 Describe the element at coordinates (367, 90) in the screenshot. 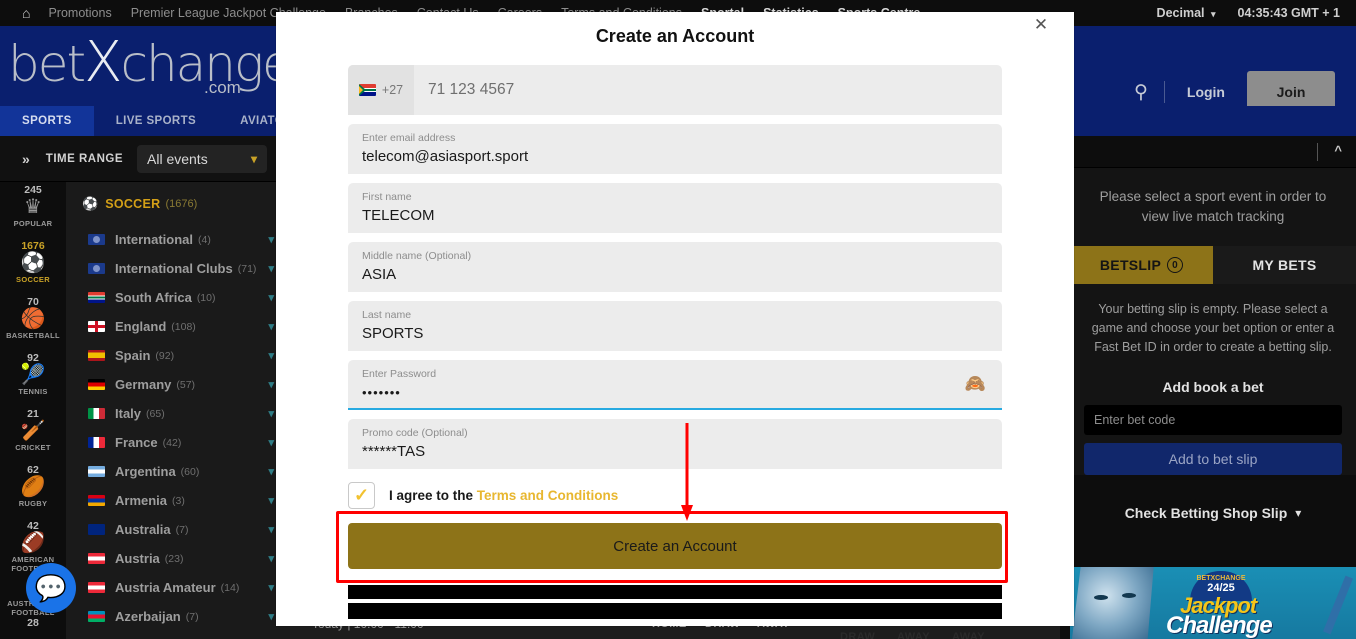

I see `south-africa-flag-icon` at that location.